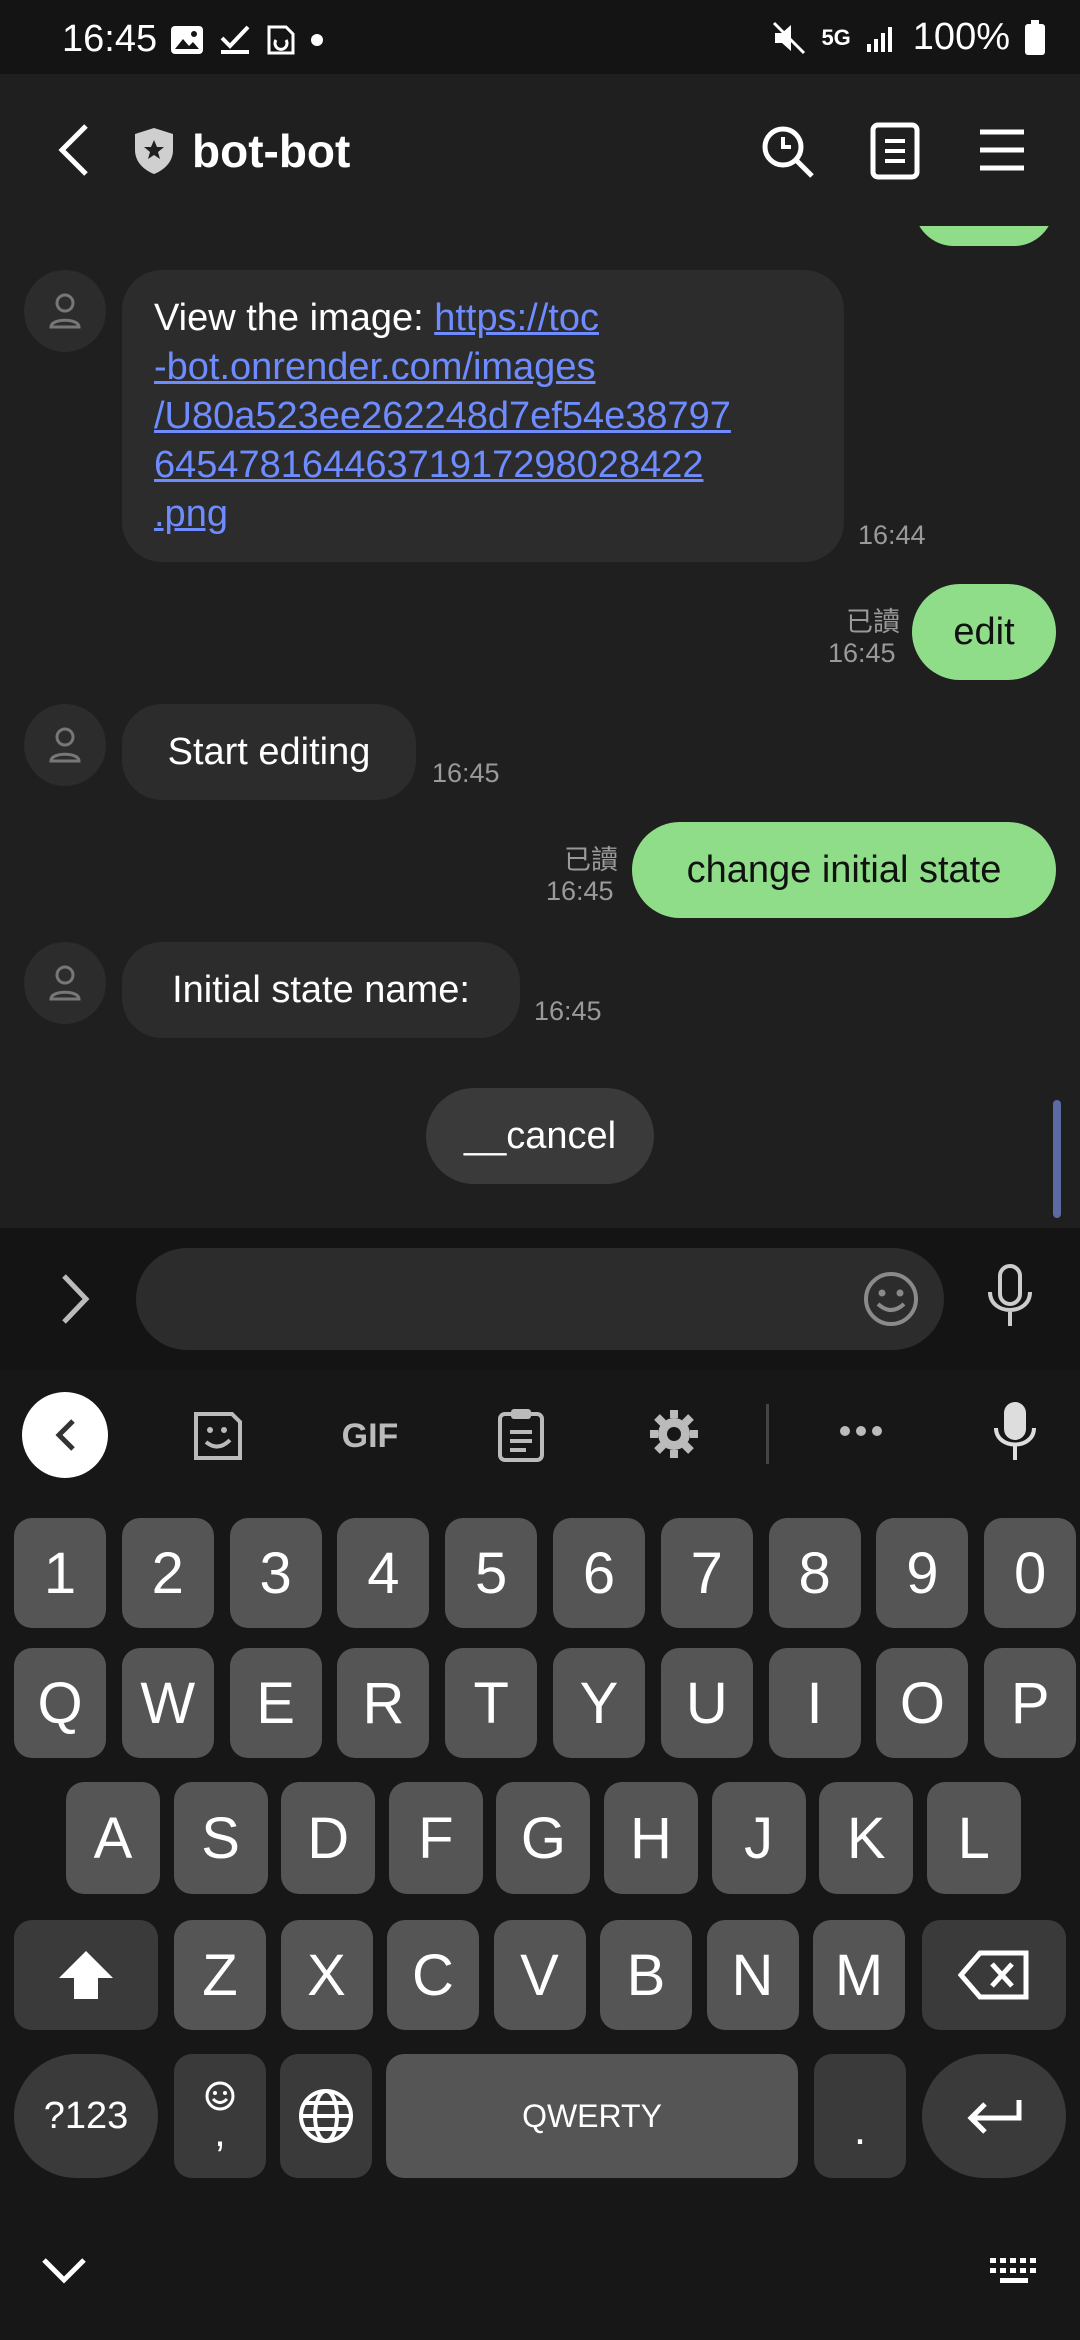 This screenshot has width=1080, height=2340. I want to click on letter-key: H, so click(651, 1838).